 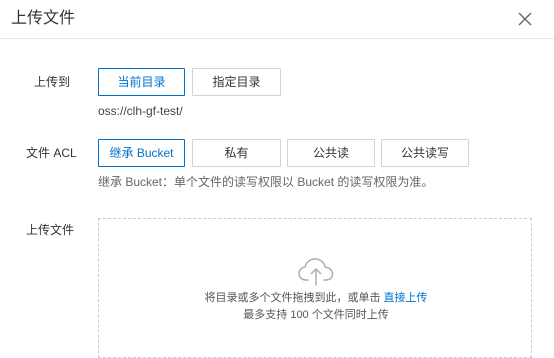 I want to click on acl-hint: 继承 Bucket：单个文件的读写权限以 Bucket 的读写权限为准。, so click(x=266, y=182).